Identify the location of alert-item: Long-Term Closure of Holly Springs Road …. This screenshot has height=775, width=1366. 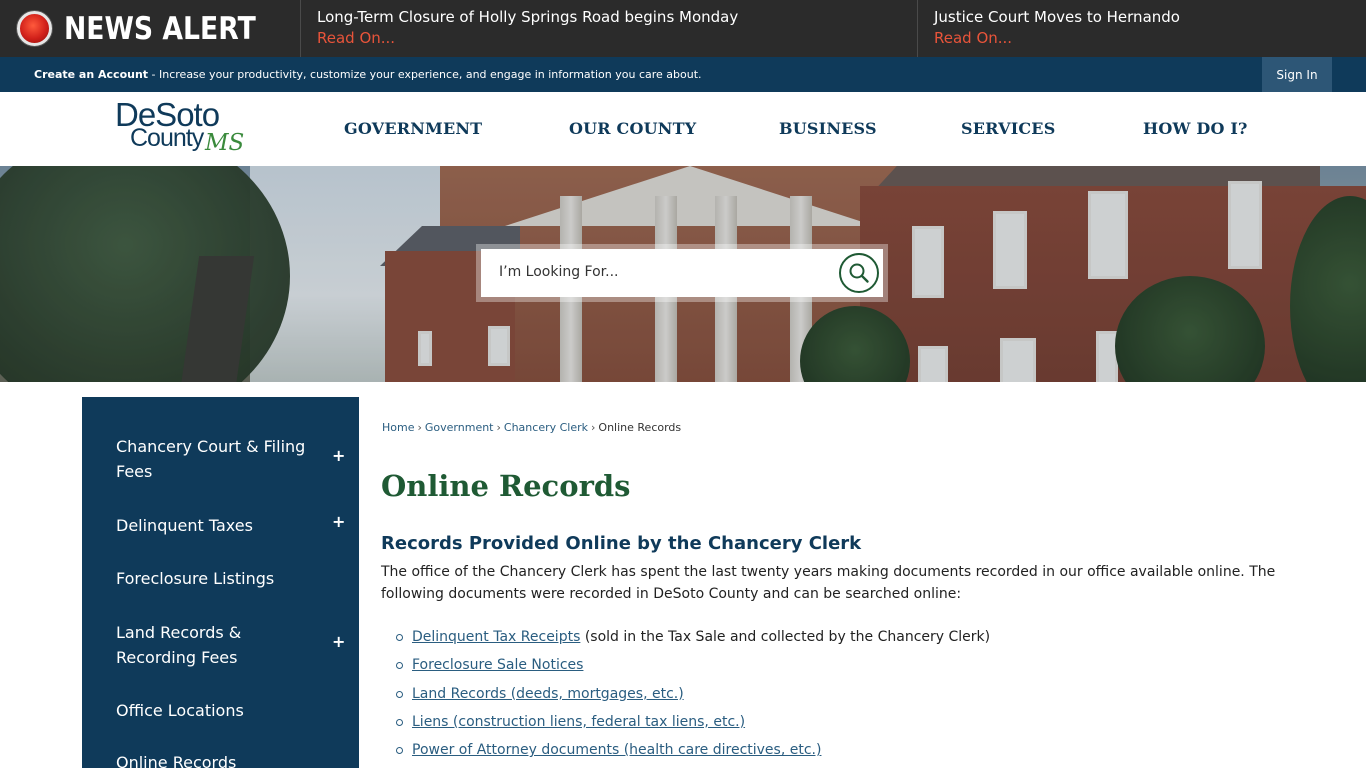
(608, 28).